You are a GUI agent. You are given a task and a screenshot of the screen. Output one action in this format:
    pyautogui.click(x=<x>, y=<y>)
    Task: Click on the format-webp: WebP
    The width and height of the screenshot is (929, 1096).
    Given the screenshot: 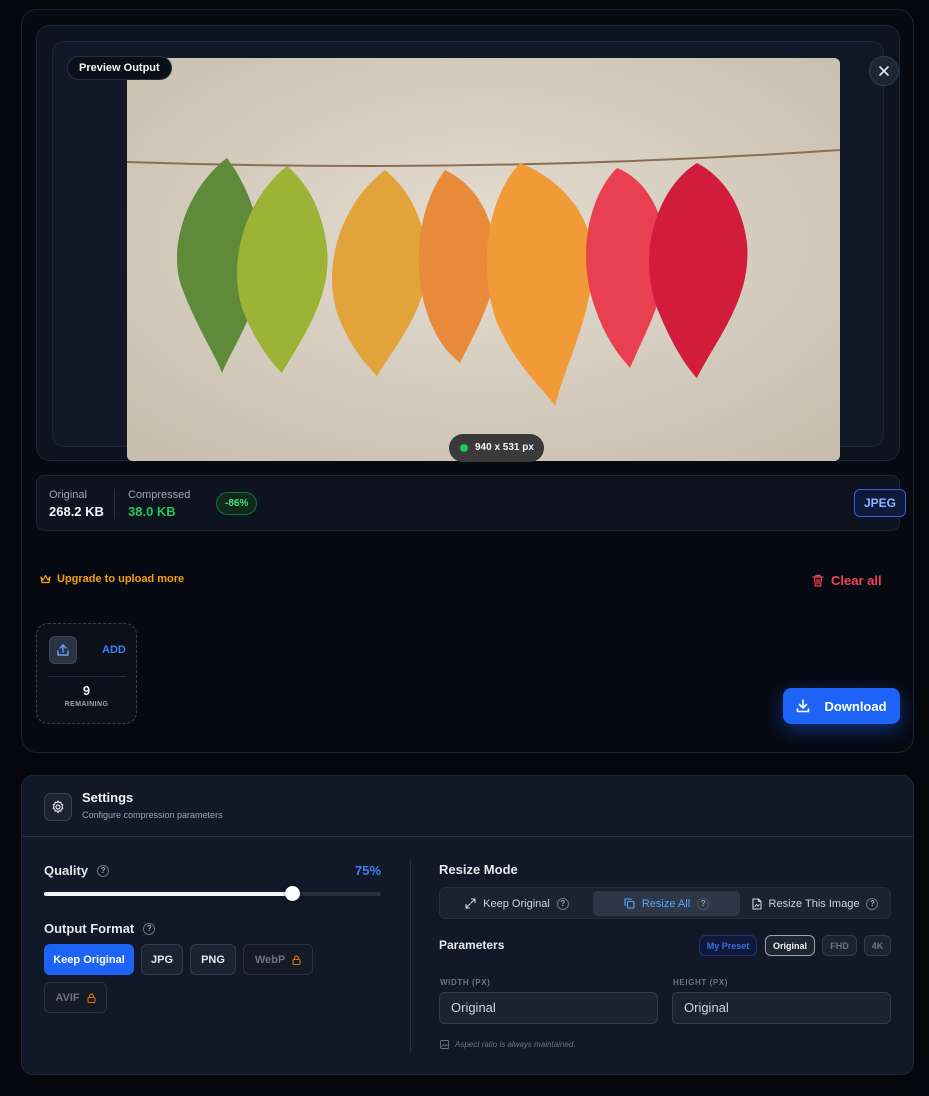 What is the action you would take?
    pyautogui.click(x=278, y=959)
    